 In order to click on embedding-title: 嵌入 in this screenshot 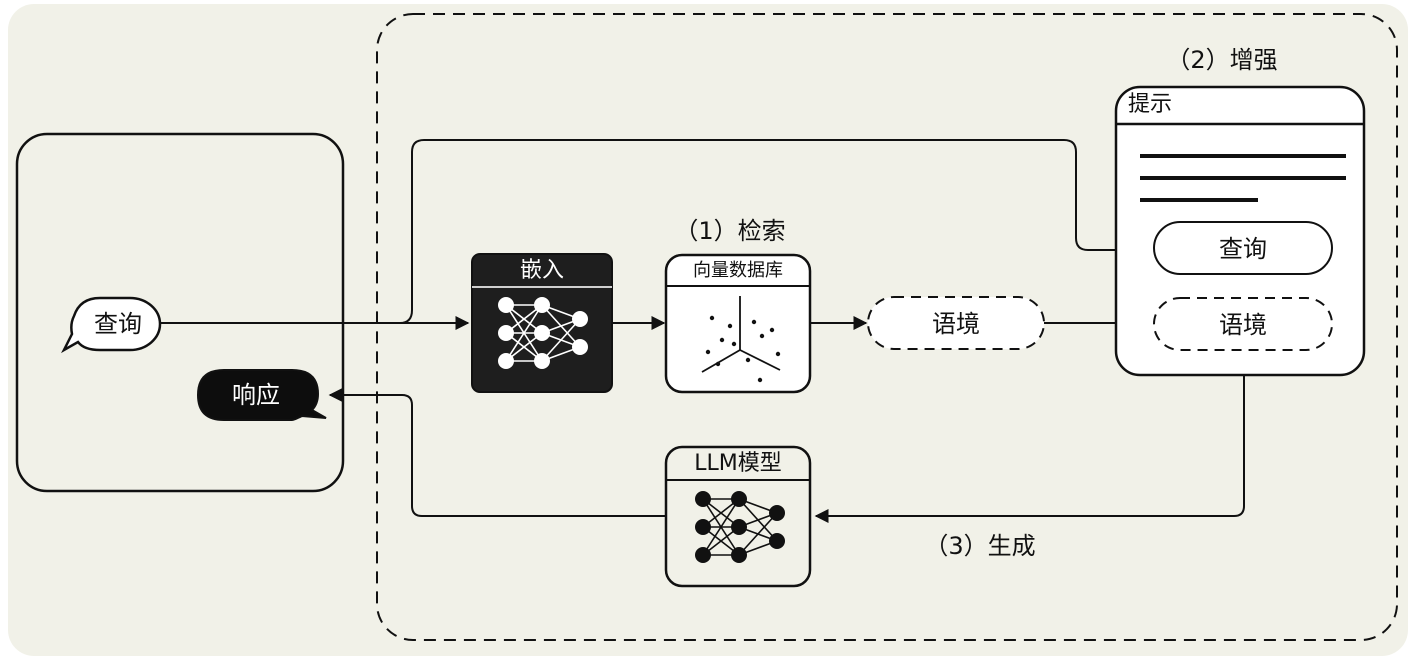, I will do `click(542, 270)`.